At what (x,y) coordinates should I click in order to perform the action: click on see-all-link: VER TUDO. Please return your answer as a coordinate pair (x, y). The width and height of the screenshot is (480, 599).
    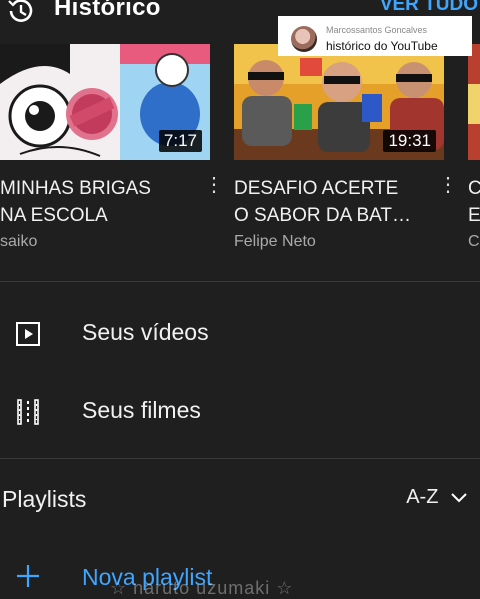
    Looking at the image, I should click on (429, 8).